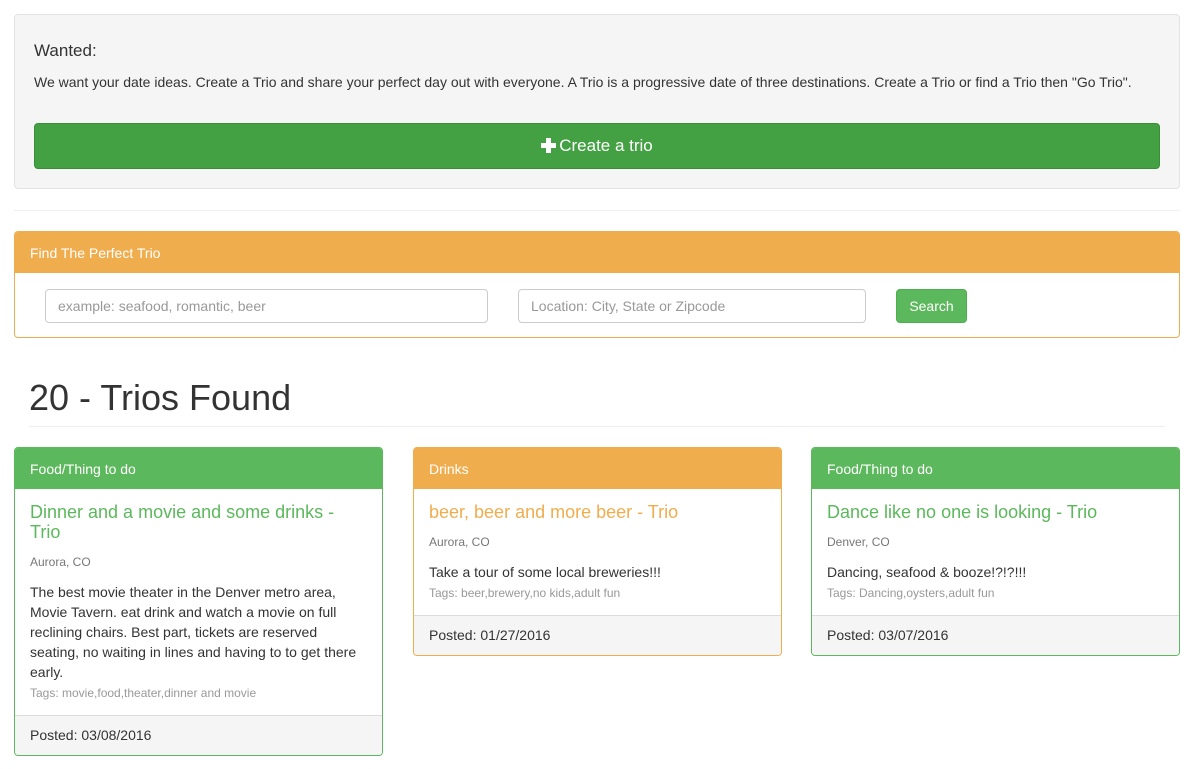 This screenshot has width=1201, height=769. What do you see at coordinates (198, 735) in the screenshot?
I see `trio-card-posted-date: Posted: 03/08/2016` at bounding box center [198, 735].